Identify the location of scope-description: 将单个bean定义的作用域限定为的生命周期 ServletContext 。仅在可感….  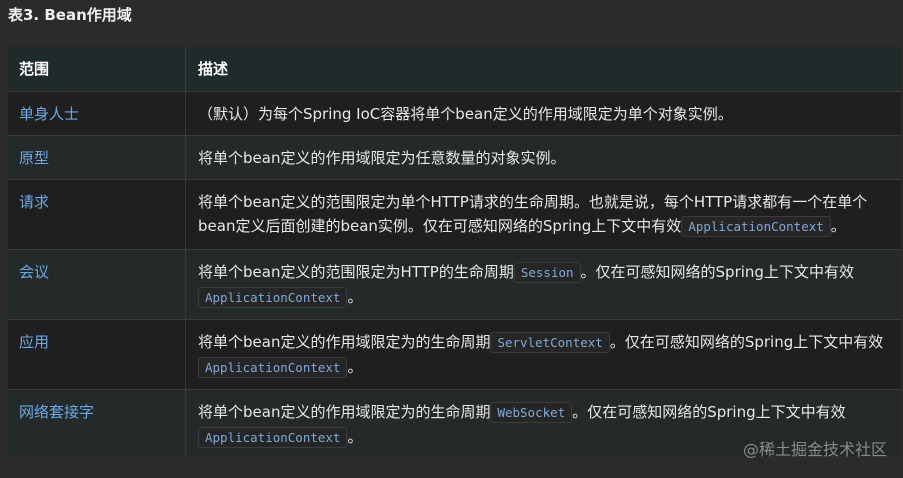
(543, 354).